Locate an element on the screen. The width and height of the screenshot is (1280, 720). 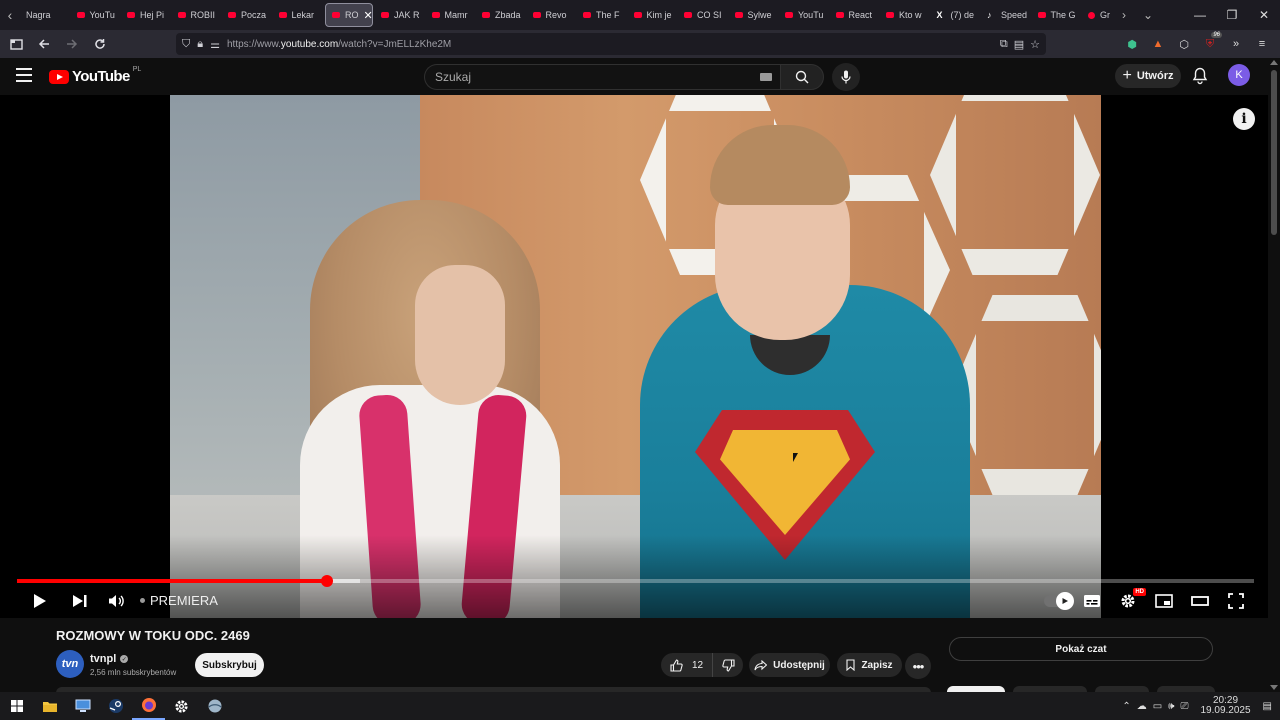
taskbar-computer is located at coordinates (82, 706).